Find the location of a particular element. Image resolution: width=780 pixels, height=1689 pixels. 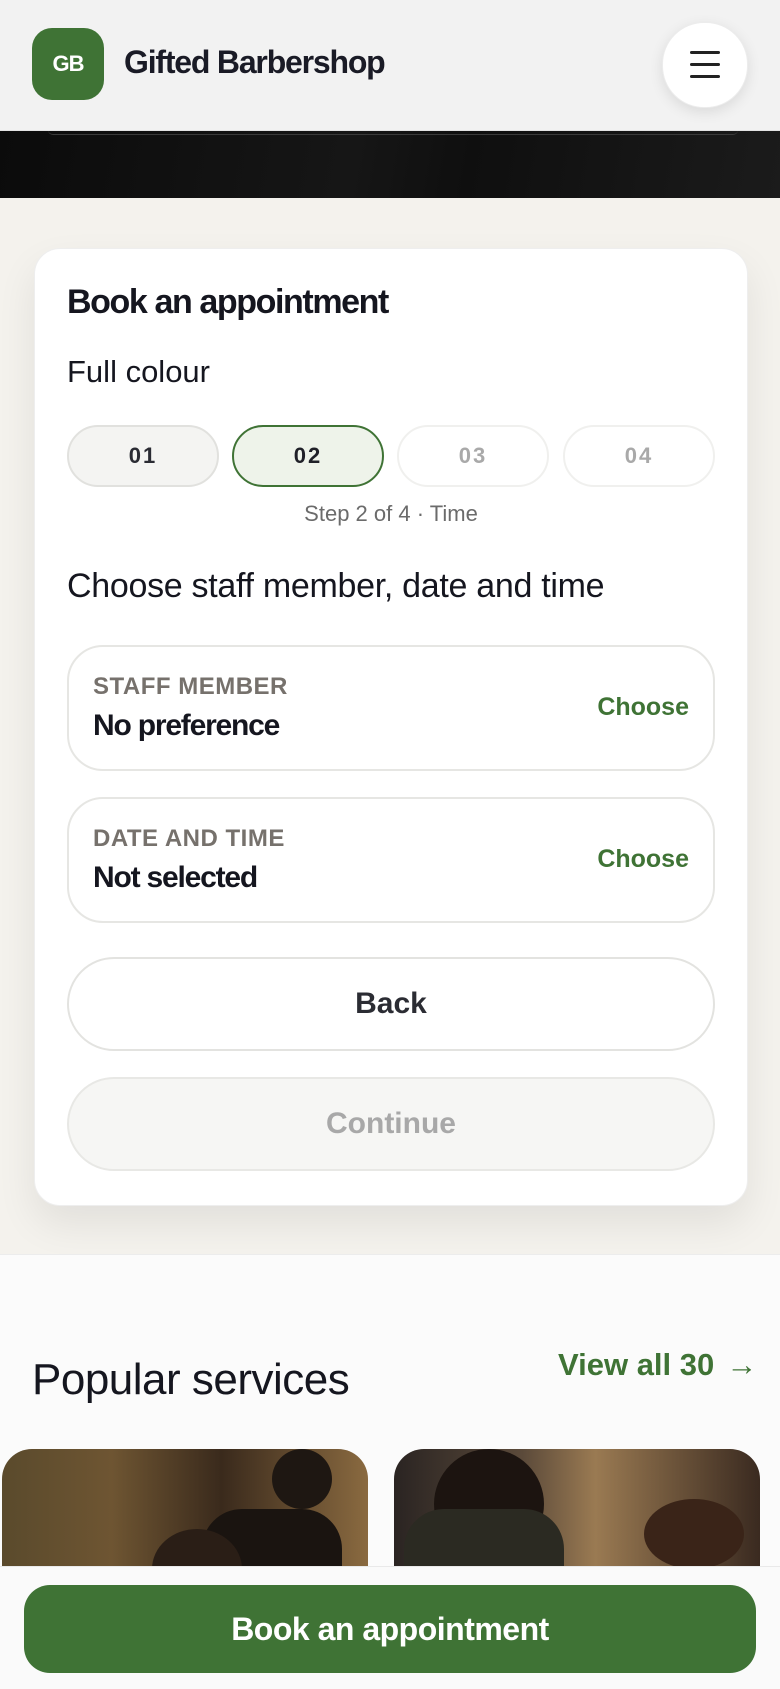

back-button: Back is located at coordinates (391, 1004).